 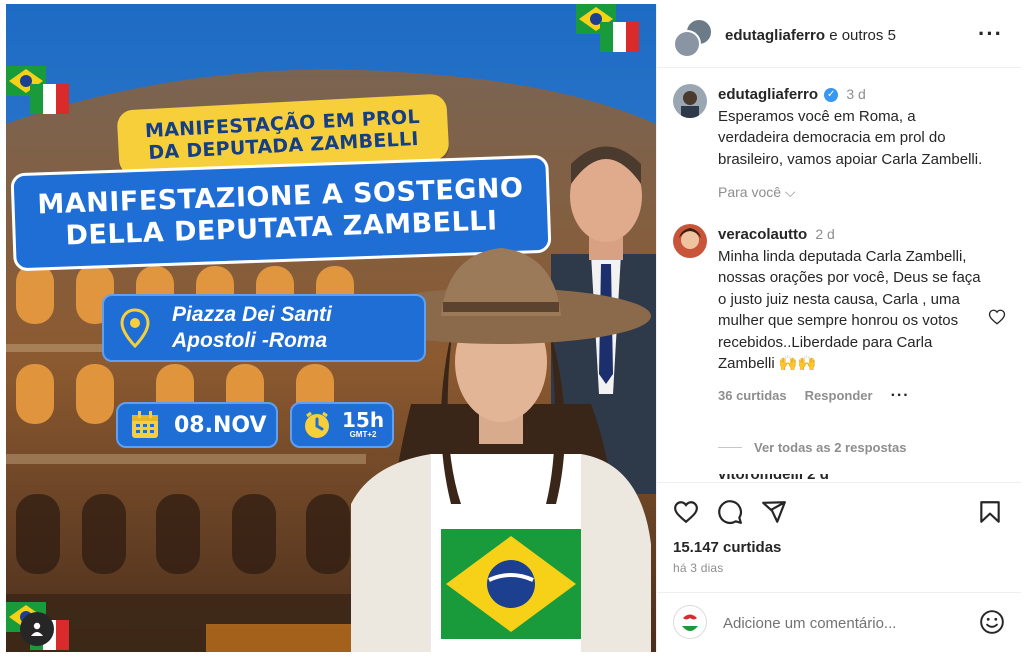 I want to click on comment-more-icon: ···, so click(x=900, y=396).